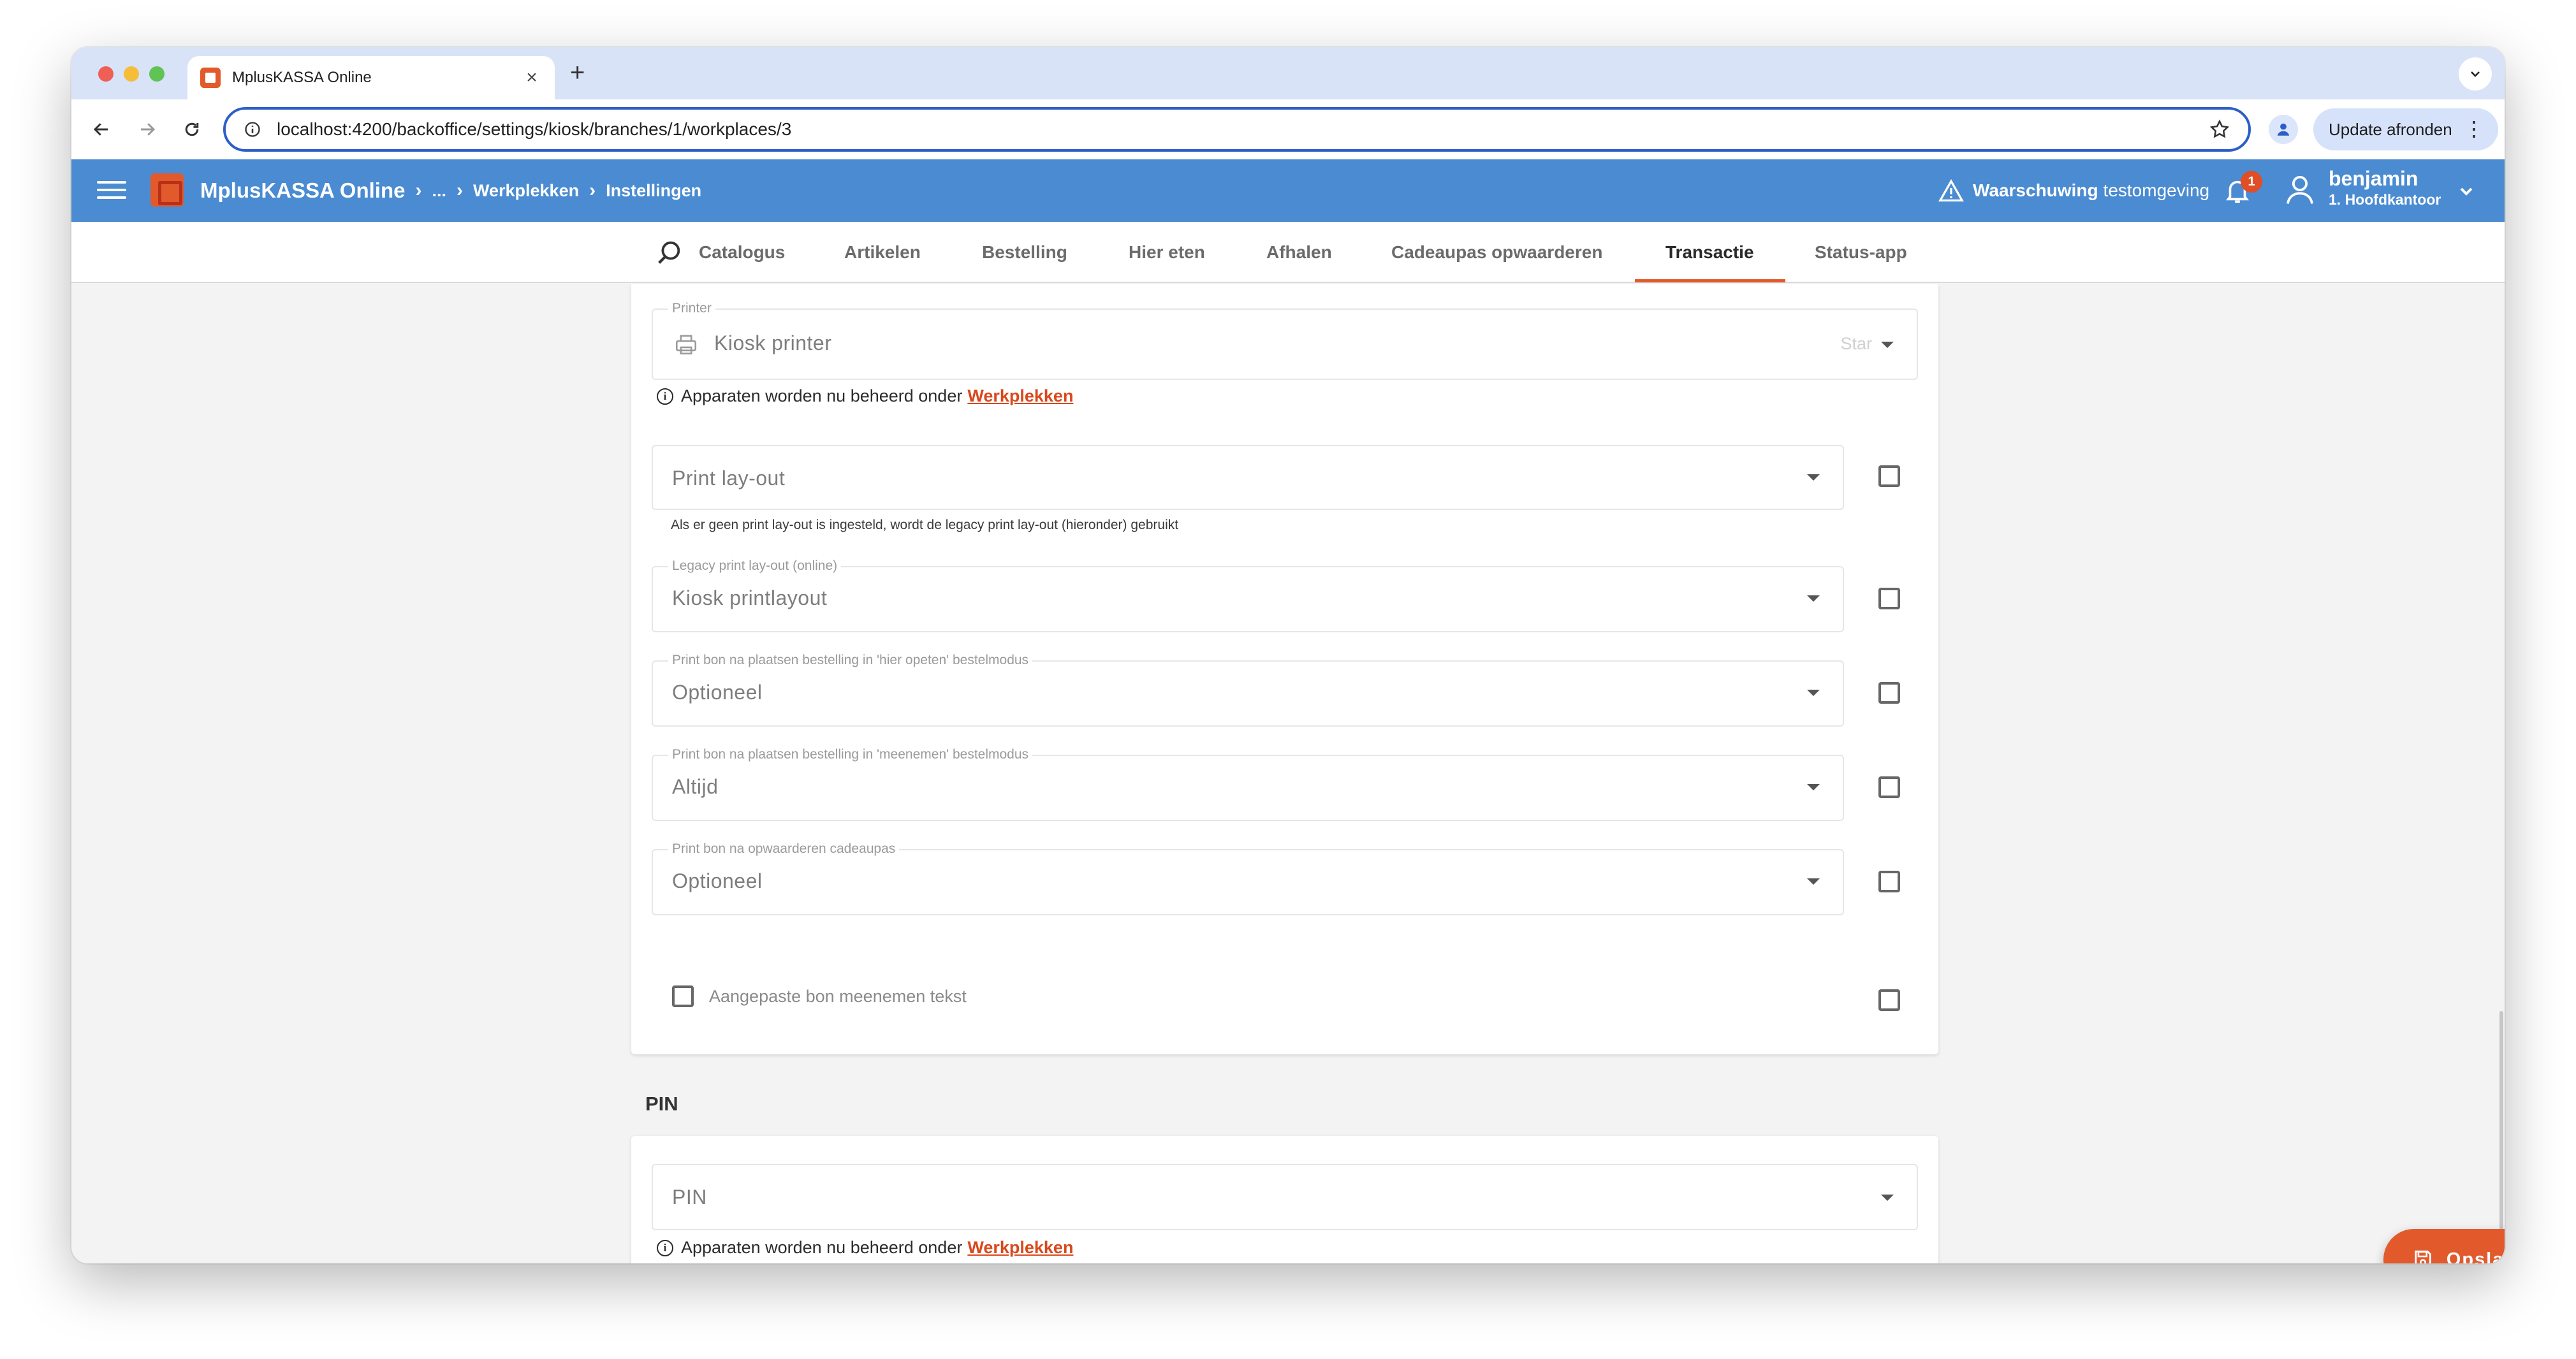 Image resolution: width=2576 pixels, height=1359 pixels. Describe the element at coordinates (1024, 253) in the screenshot. I see `tab-bestelling: Bestelling` at that location.